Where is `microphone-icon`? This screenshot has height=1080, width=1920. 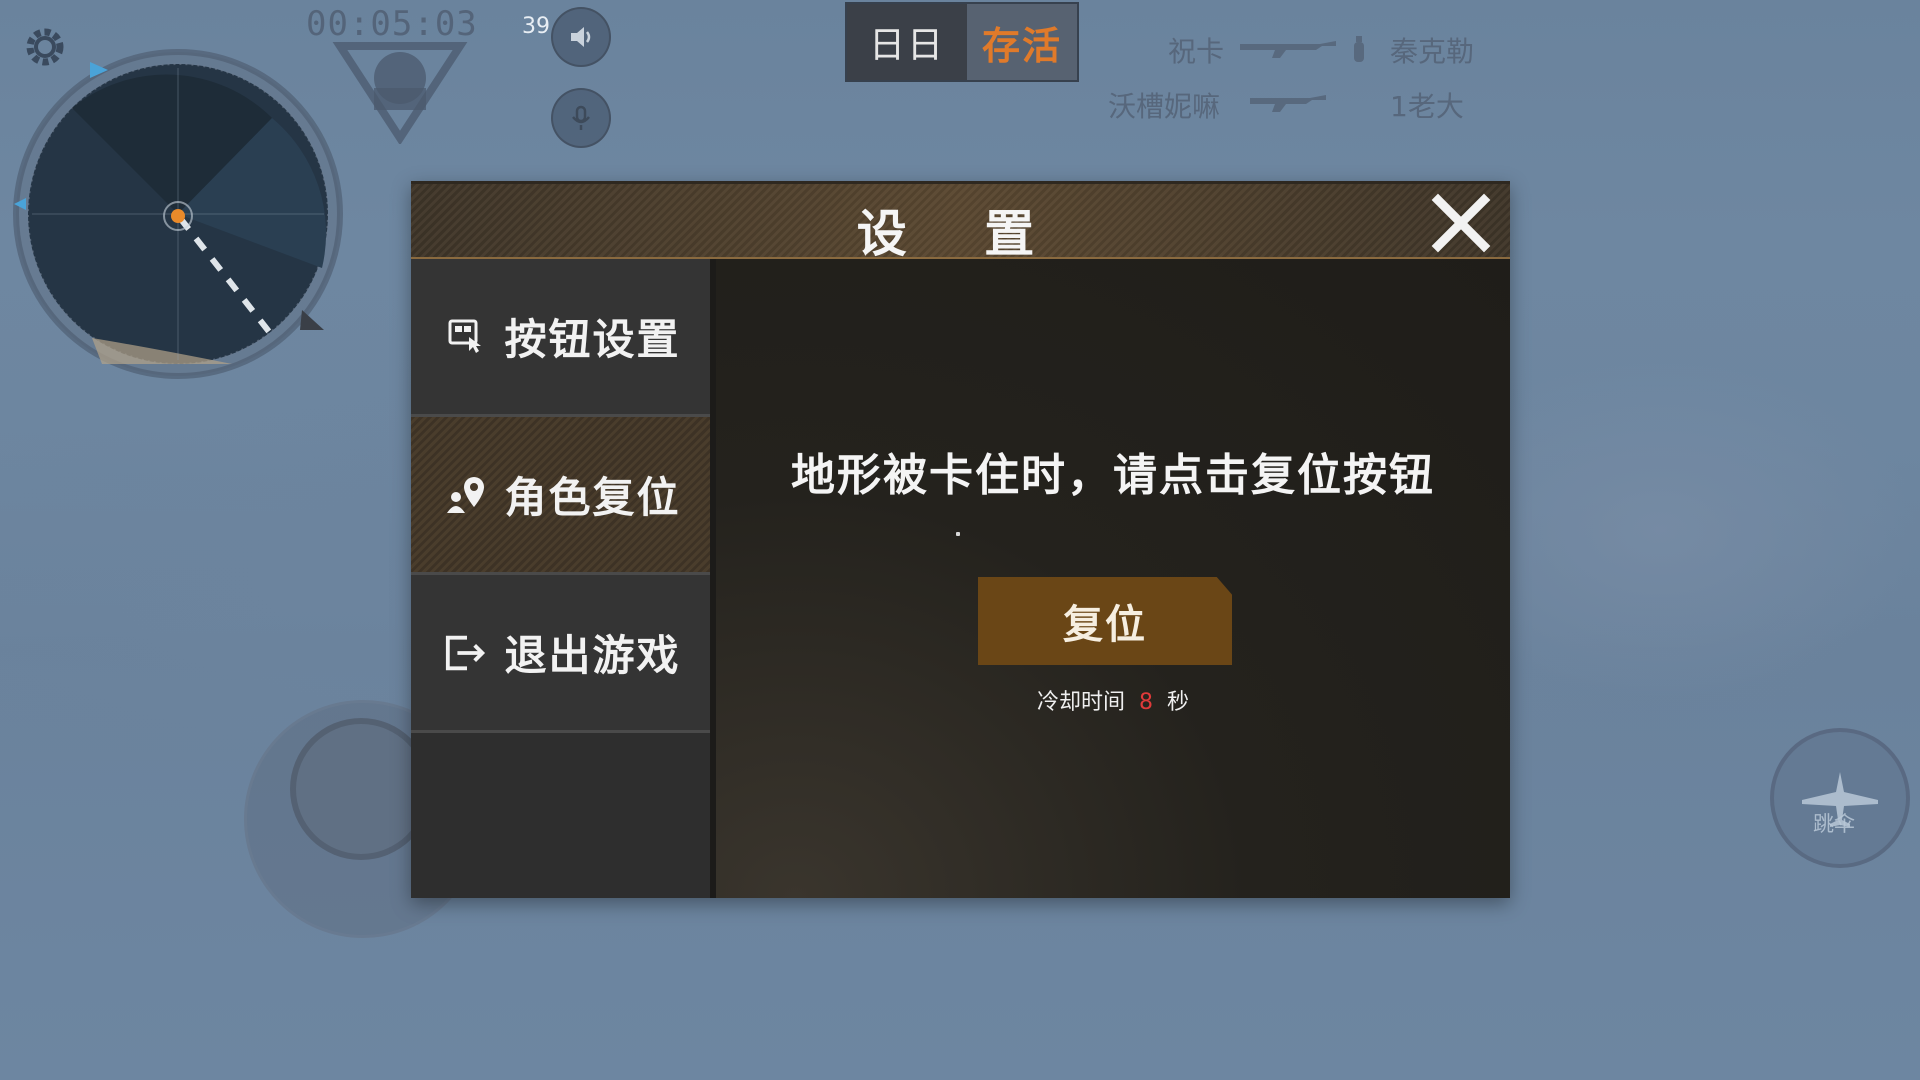
microphone-icon is located at coordinates (581, 117).